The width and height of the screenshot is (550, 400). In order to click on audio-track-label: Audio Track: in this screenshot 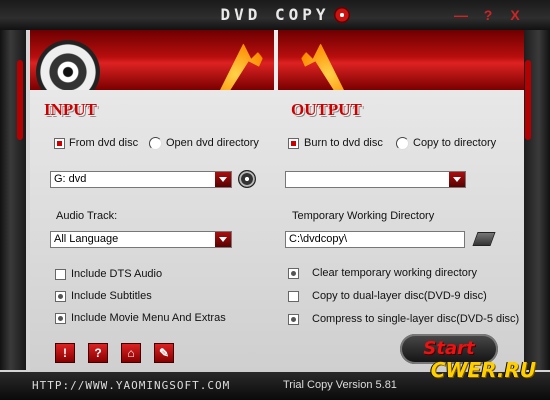, I will do `click(87, 216)`.